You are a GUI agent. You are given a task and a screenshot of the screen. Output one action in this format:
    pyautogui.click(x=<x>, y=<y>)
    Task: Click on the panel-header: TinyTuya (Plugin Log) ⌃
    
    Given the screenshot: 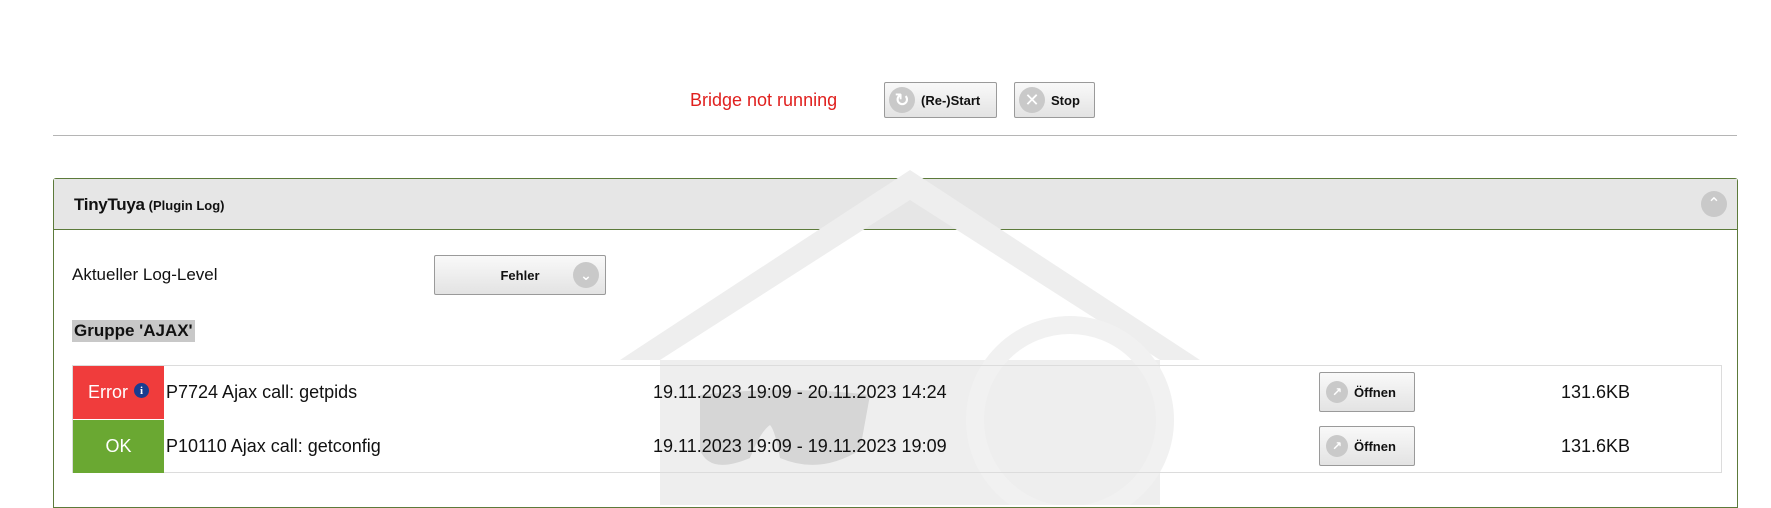 What is the action you would take?
    pyautogui.click(x=895, y=204)
    